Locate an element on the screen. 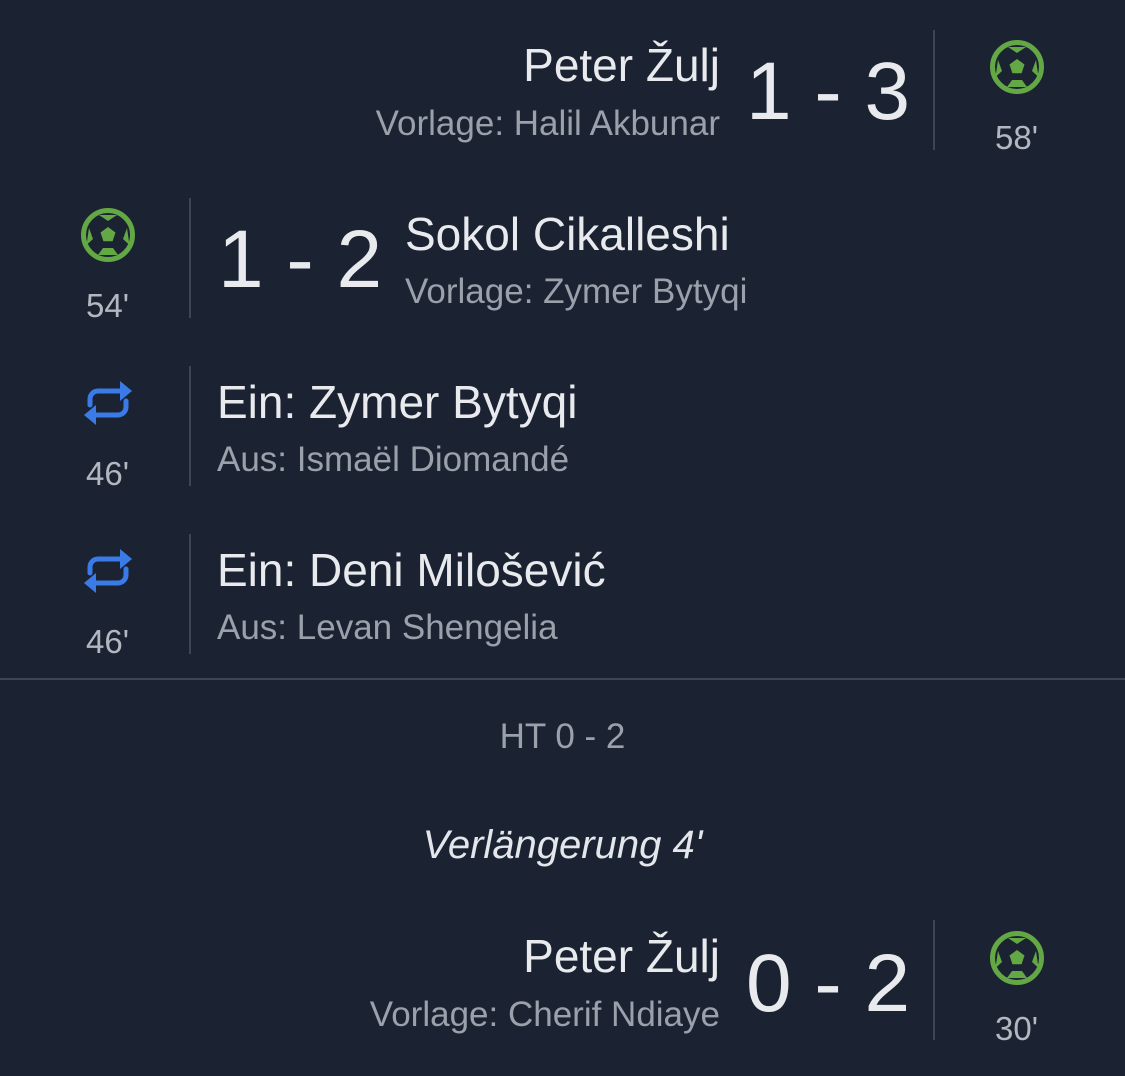 The width and height of the screenshot is (1125, 1076). goal-score: 1 - 2 is located at coordinates (300, 259).